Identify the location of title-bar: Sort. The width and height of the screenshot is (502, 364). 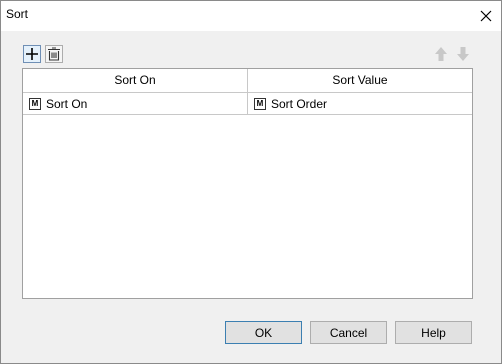
(251, 16).